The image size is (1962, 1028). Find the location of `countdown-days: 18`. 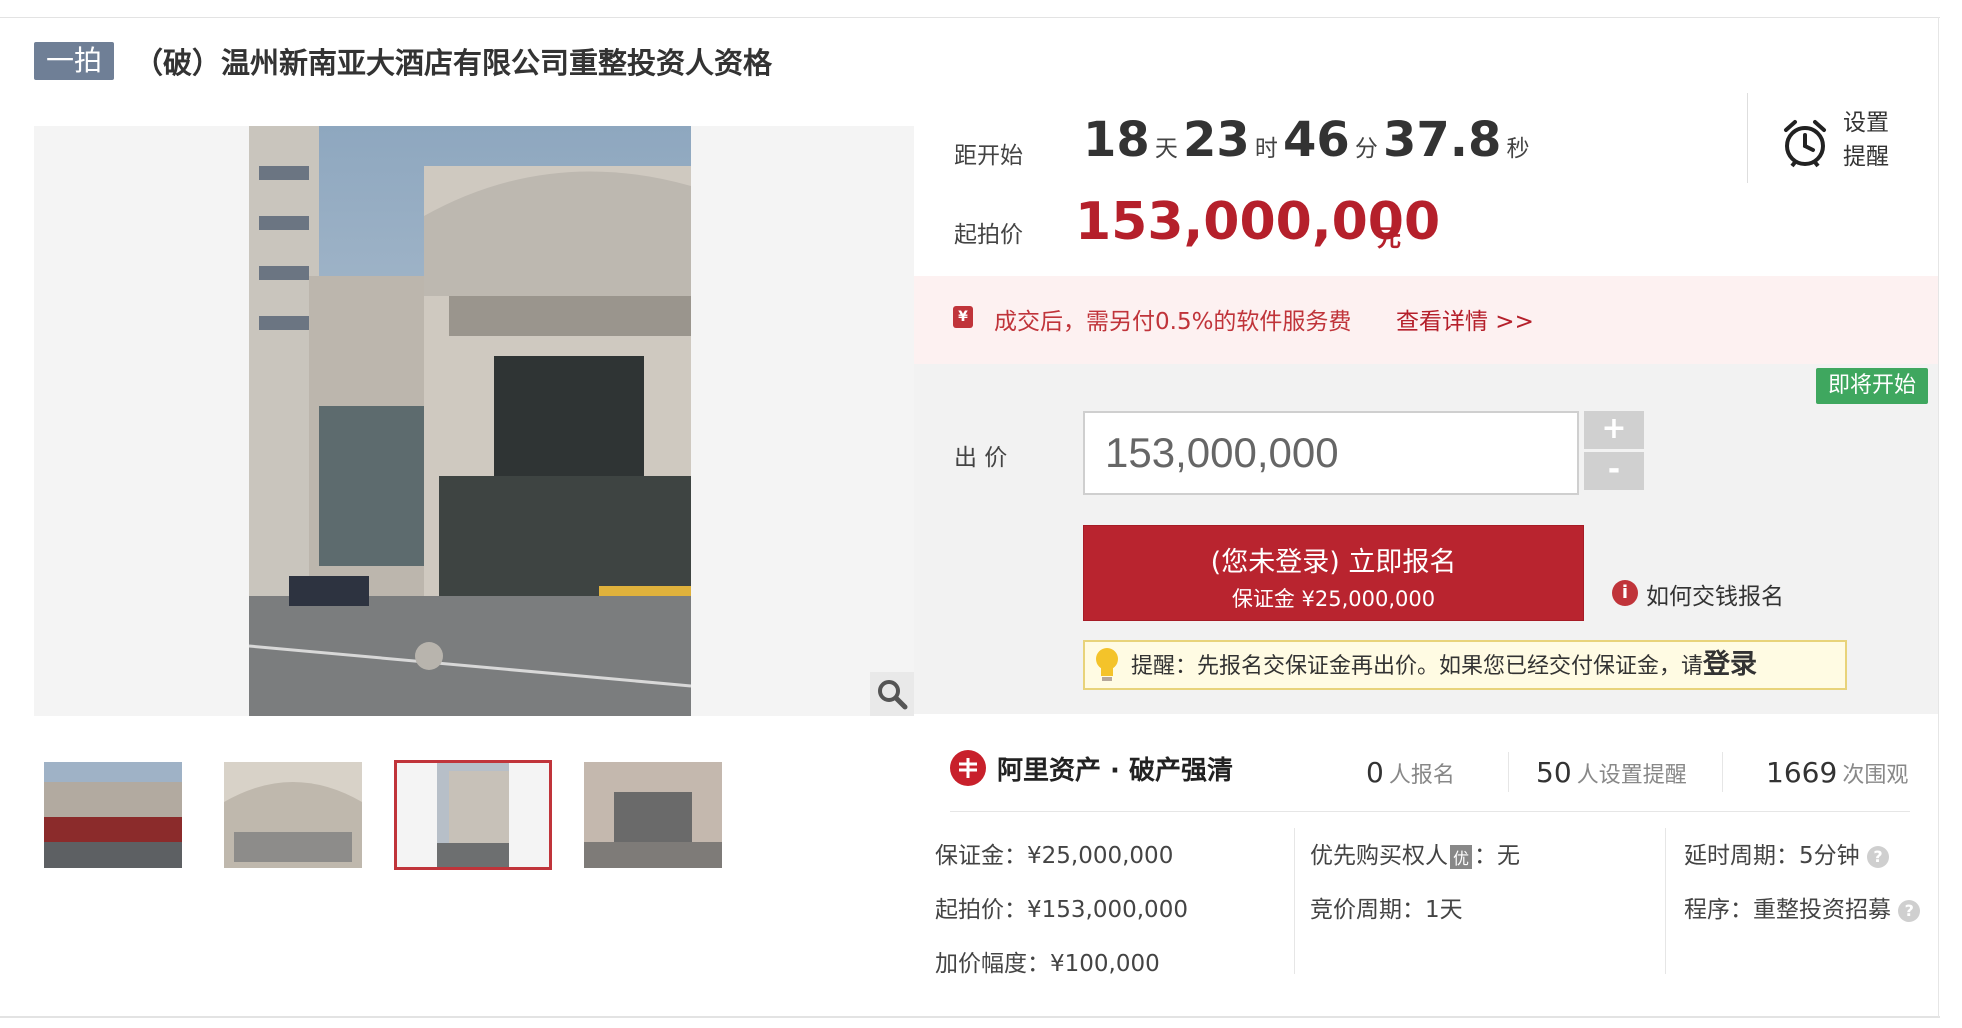

countdown-days: 18 is located at coordinates (1116, 140).